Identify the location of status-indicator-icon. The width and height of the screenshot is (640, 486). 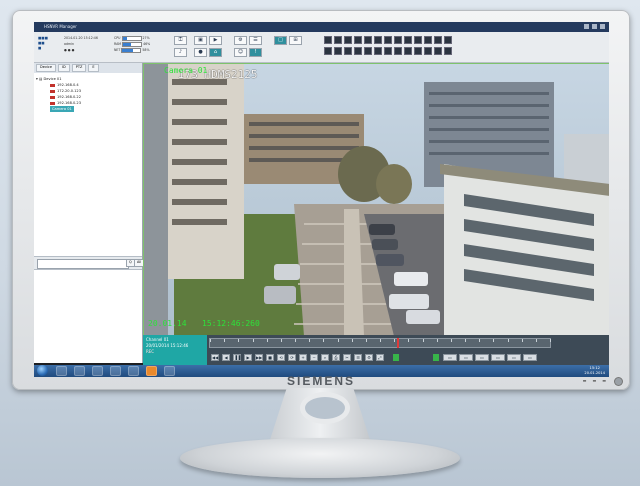
(396, 357).